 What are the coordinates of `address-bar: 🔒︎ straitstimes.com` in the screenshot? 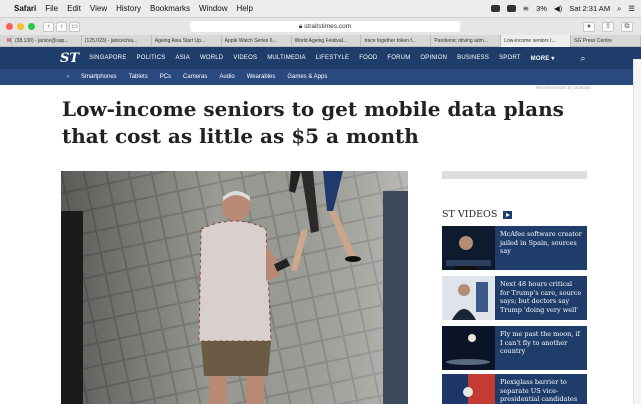 It's located at (325, 26).